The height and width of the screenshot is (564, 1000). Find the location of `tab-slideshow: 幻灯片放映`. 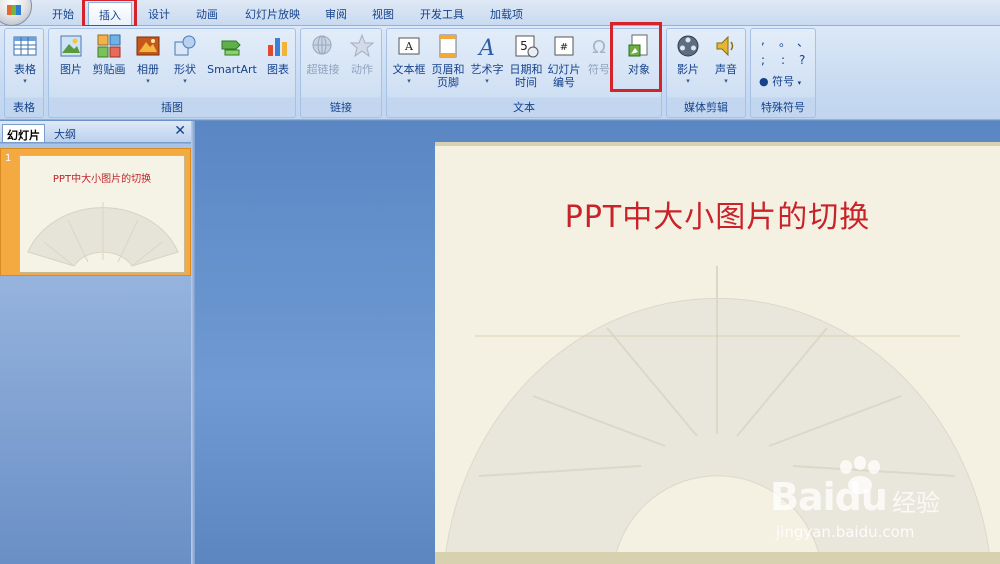

tab-slideshow: 幻灯片放映 is located at coordinates (272, 14).